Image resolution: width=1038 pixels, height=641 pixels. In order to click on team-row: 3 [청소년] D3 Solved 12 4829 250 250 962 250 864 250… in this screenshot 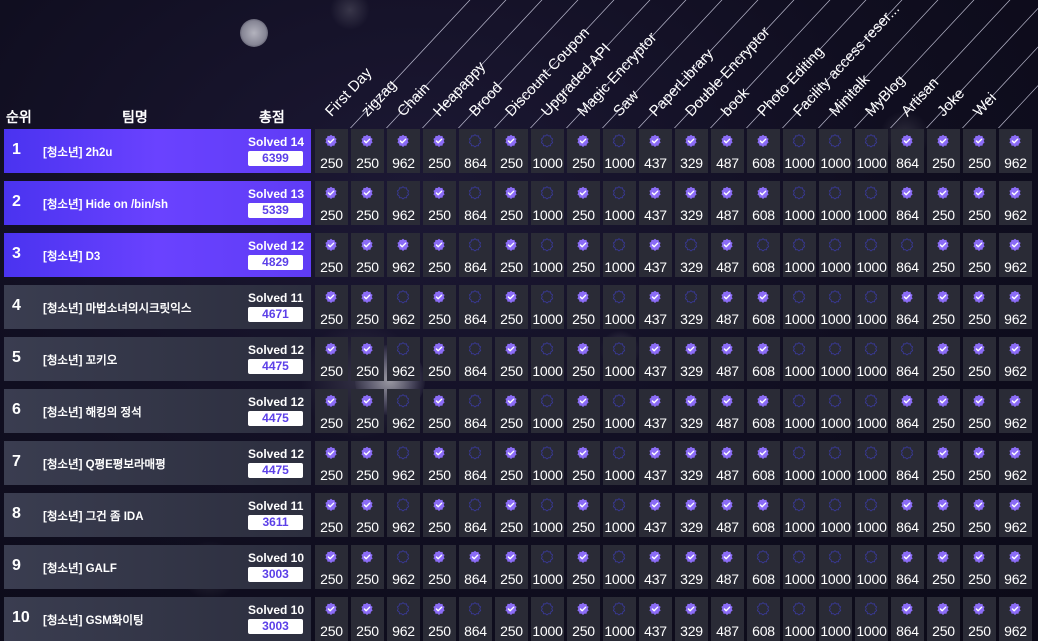, I will do `click(521, 255)`.